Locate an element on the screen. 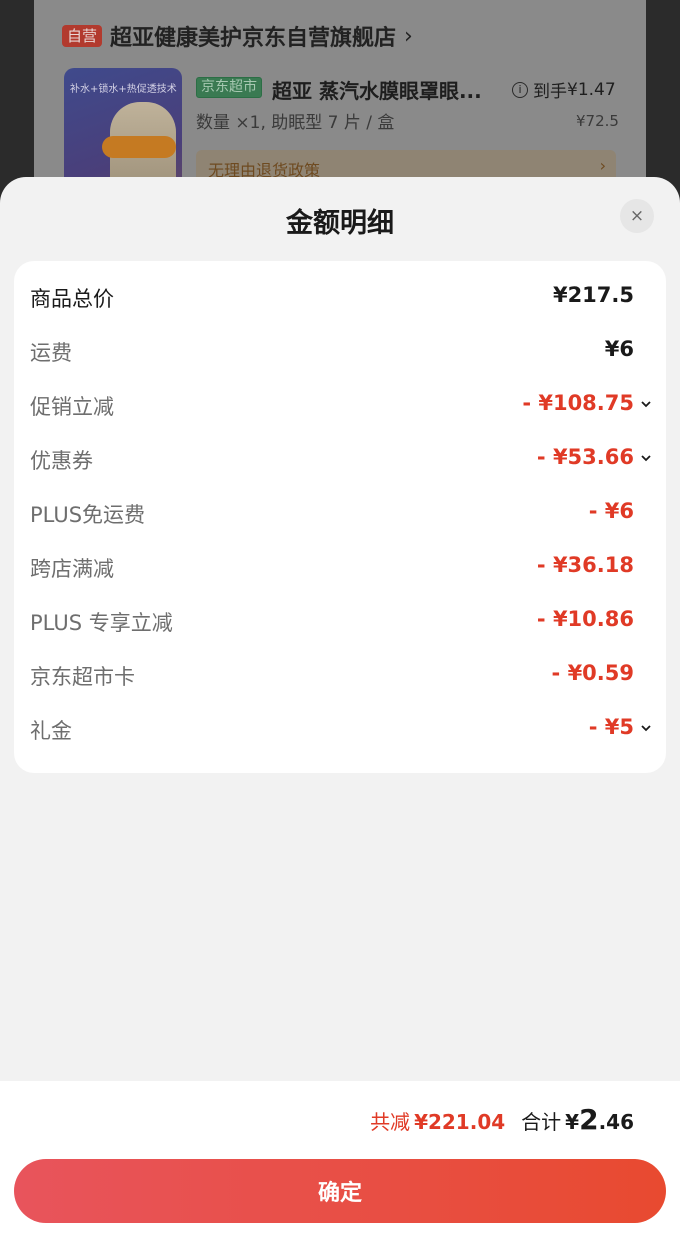 This screenshot has height=1237, width=680. store-header: 自营 超亚健康美护京东自营旗舰店 › is located at coordinates (237, 36).